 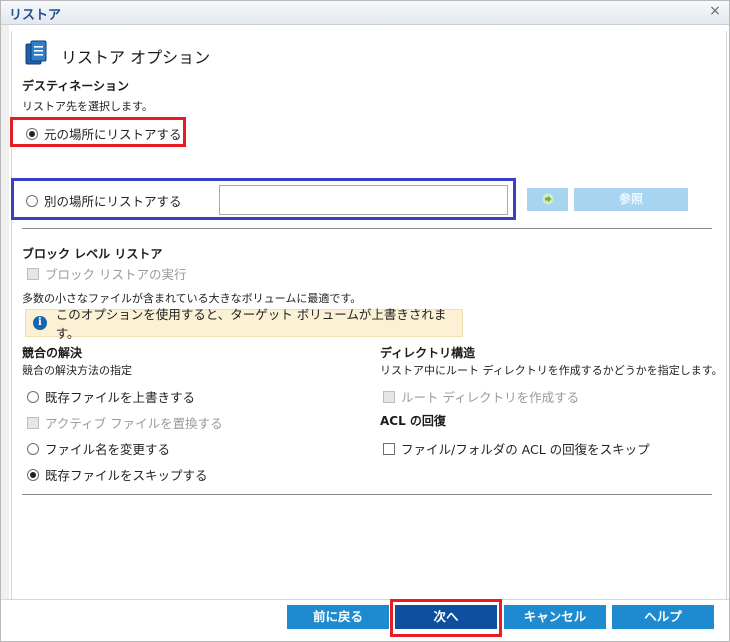 What do you see at coordinates (108, 449) in the screenshot?
I see `radio-rename-label: ファイル名を変更する` at bounding box center [108, 449].